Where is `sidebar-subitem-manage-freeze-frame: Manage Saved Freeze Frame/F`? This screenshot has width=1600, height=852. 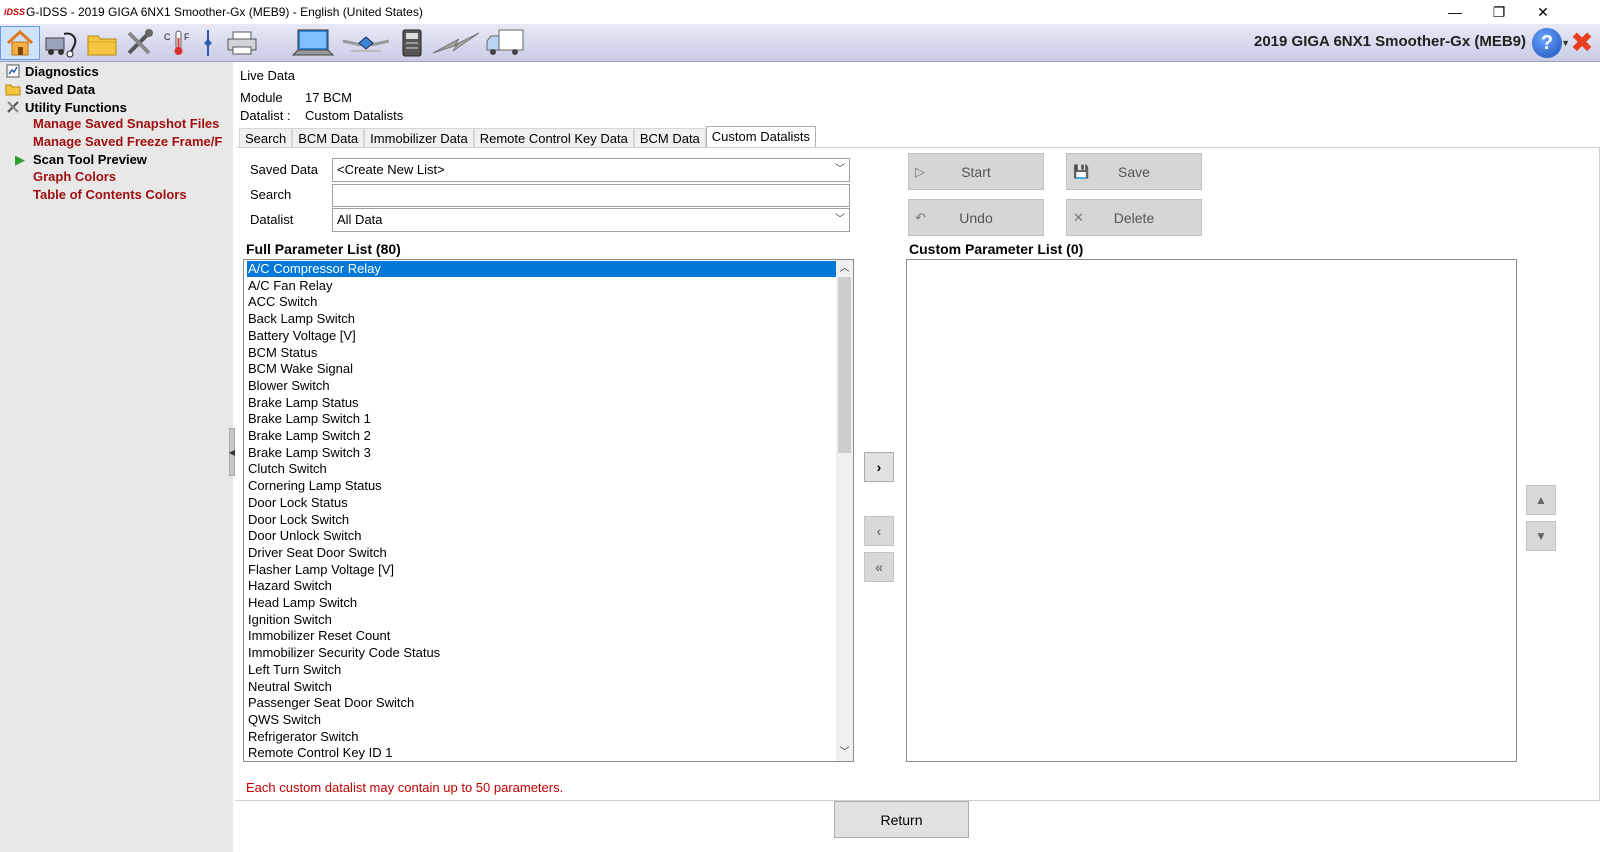
sidebar-subitem-manage-freeze-frame: Manage Saved Freeze Frame/F is located at coordinates (133, 142).